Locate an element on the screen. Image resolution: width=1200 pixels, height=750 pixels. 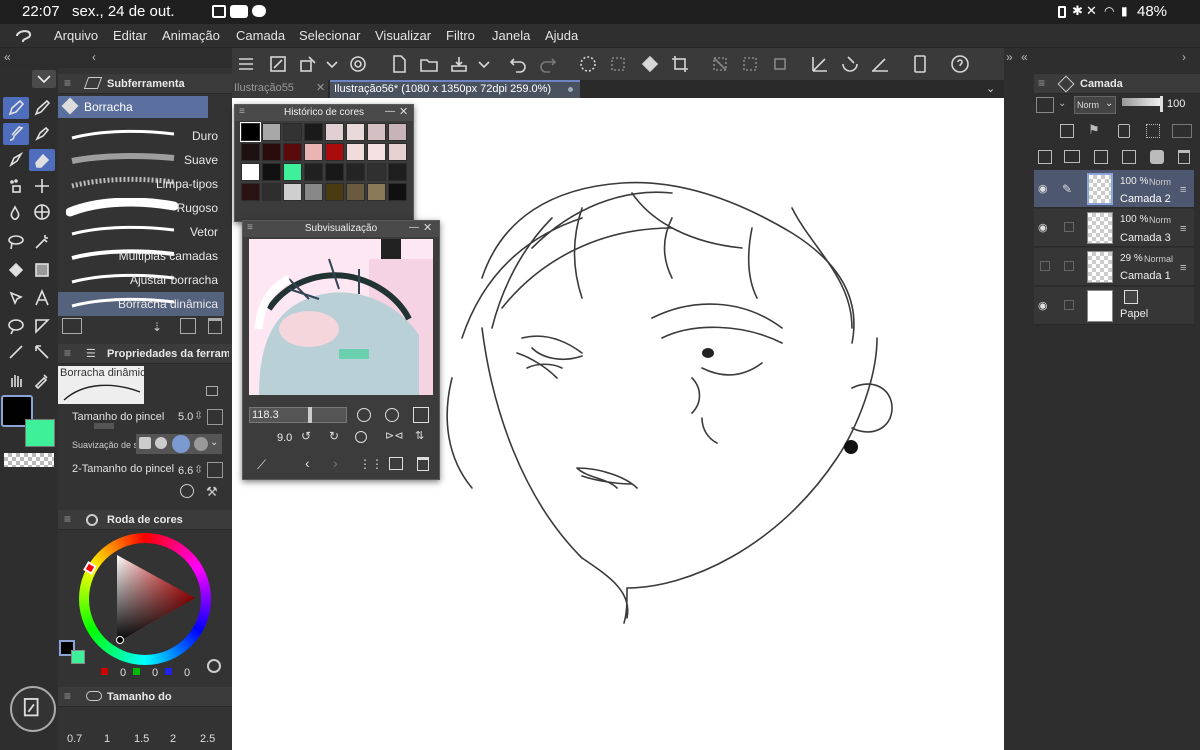
special-ruler-icon is located at coordinates (850, 64).